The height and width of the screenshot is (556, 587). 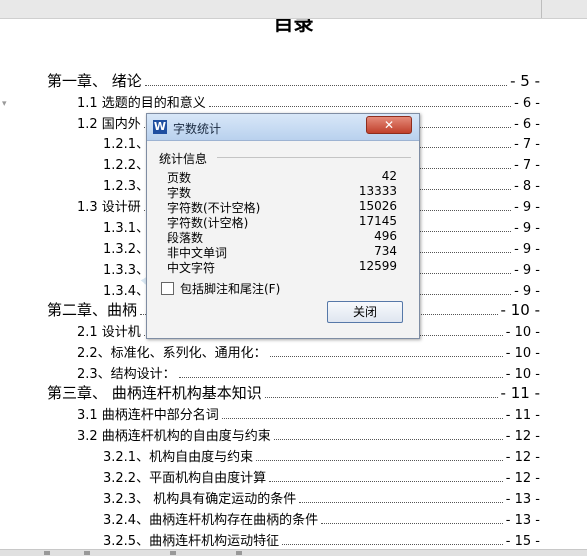 I want to click on toc-entry-title: 第三章、 曲柄连杆机构基本知识, so click(x=154, y=393).